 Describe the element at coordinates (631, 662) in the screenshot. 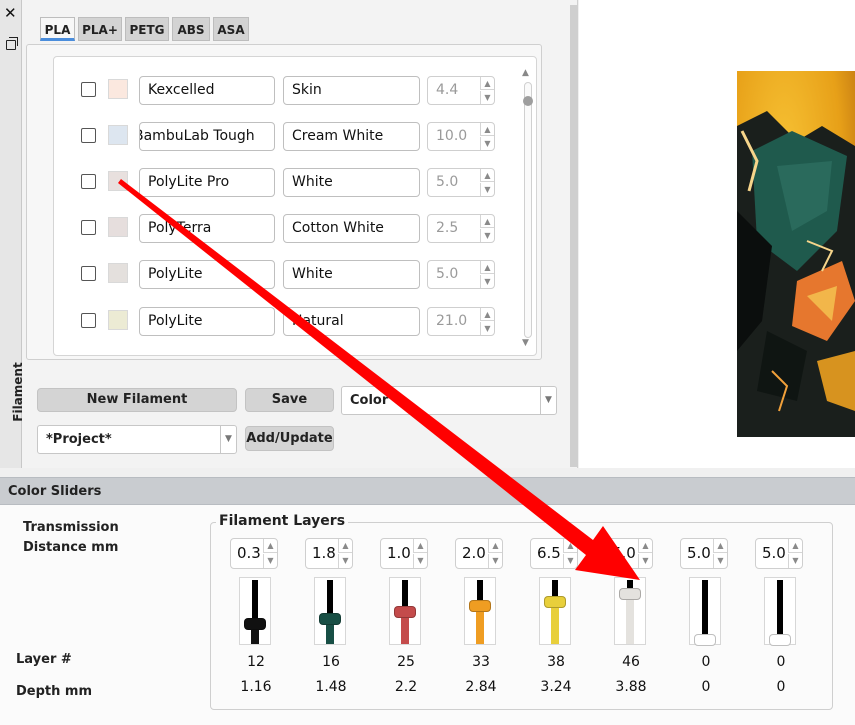

I see `layer-number-value: 46` at that location.